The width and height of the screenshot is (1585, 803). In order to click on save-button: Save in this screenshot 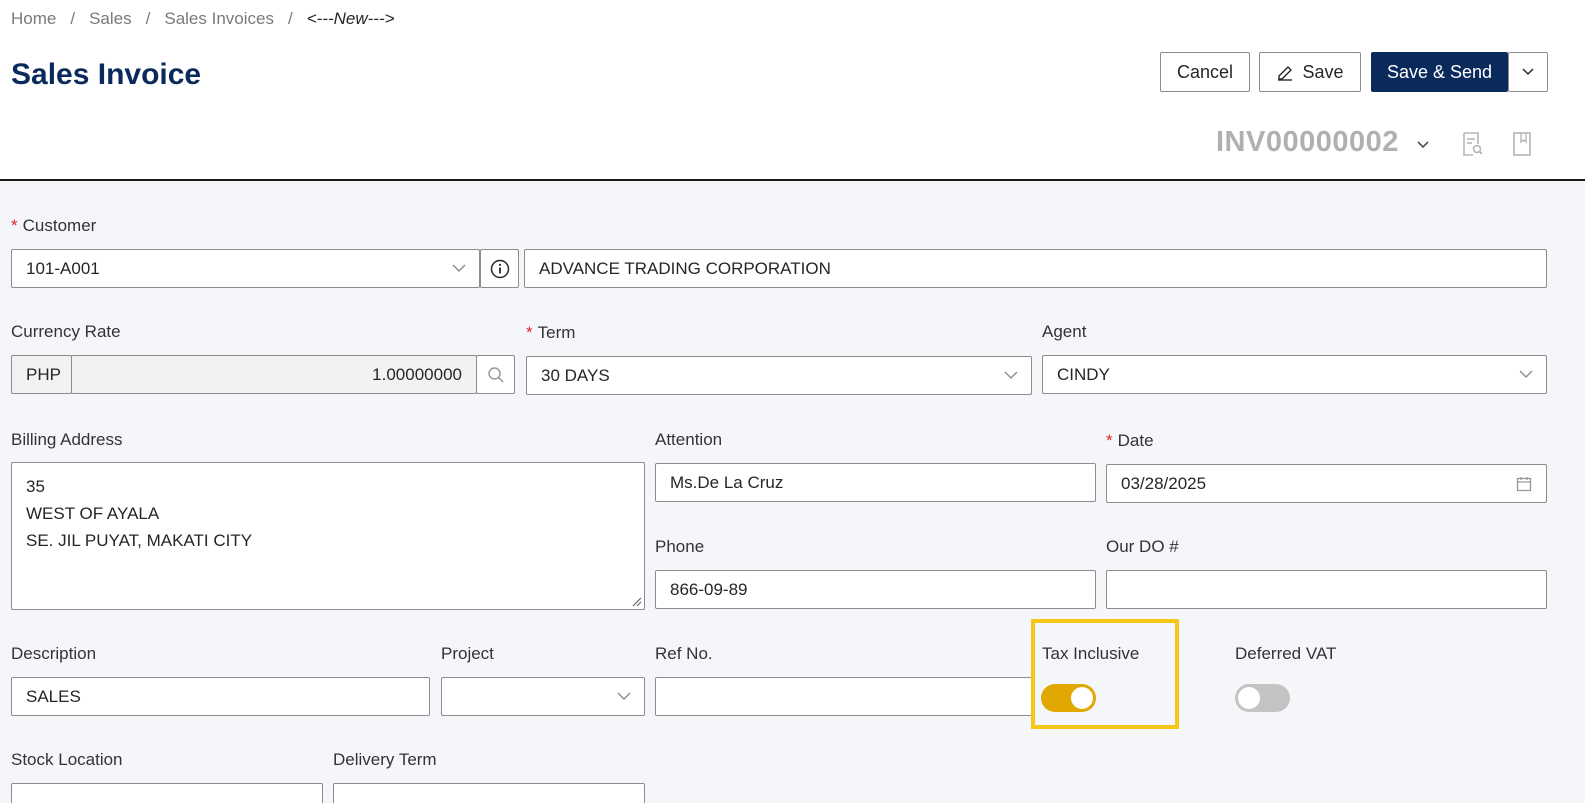, I will do `click(1310, 72)`.